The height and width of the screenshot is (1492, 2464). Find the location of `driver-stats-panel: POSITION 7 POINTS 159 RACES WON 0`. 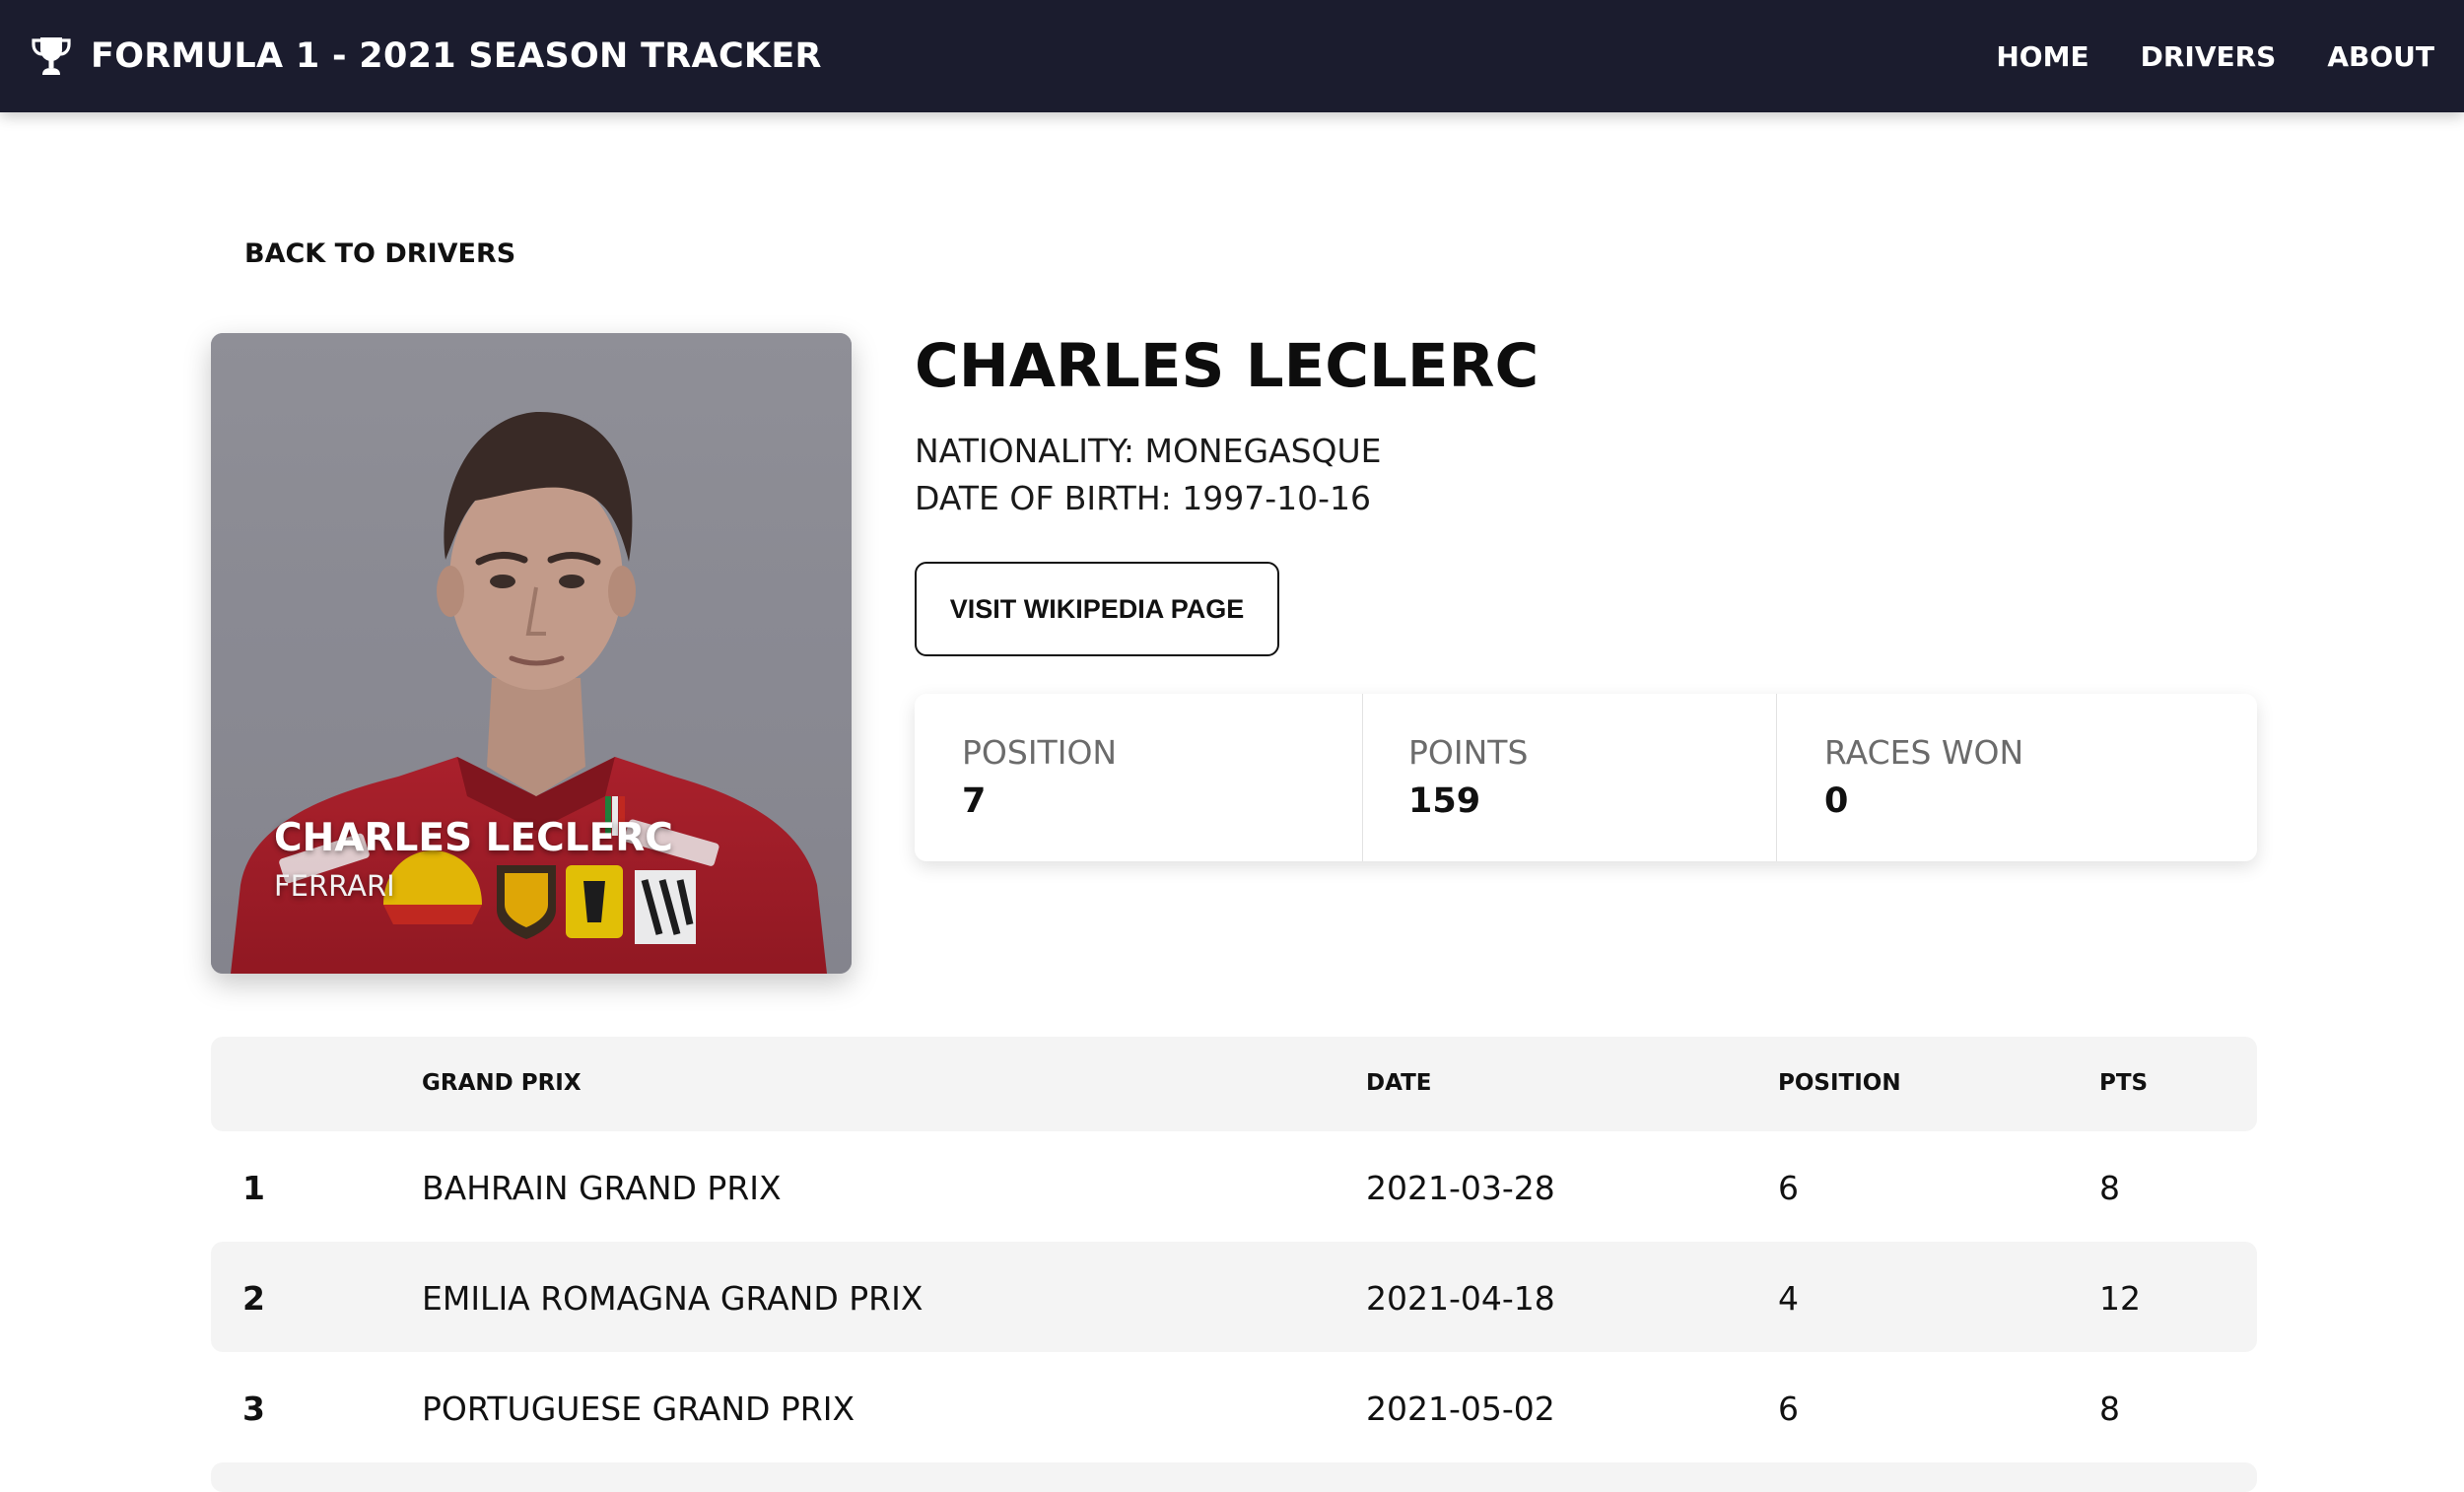

driver-stats-panel: POSITION 7 POINTS 159 RACES WON 0 is located at coordinates (1586, 777).